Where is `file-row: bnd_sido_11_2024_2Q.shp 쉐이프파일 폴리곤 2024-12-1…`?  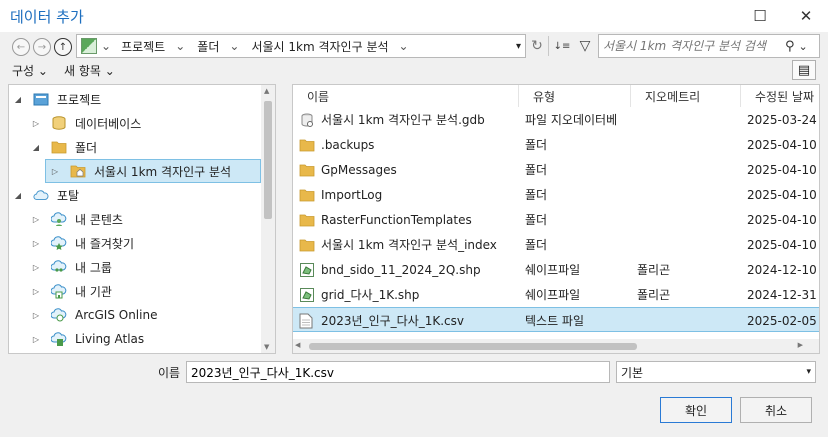 file-row: bnd_sido_11_2024_2Q.shp 쉐이프파일 폴리곤 2024-12-1… is located at coordinates (556, 269).